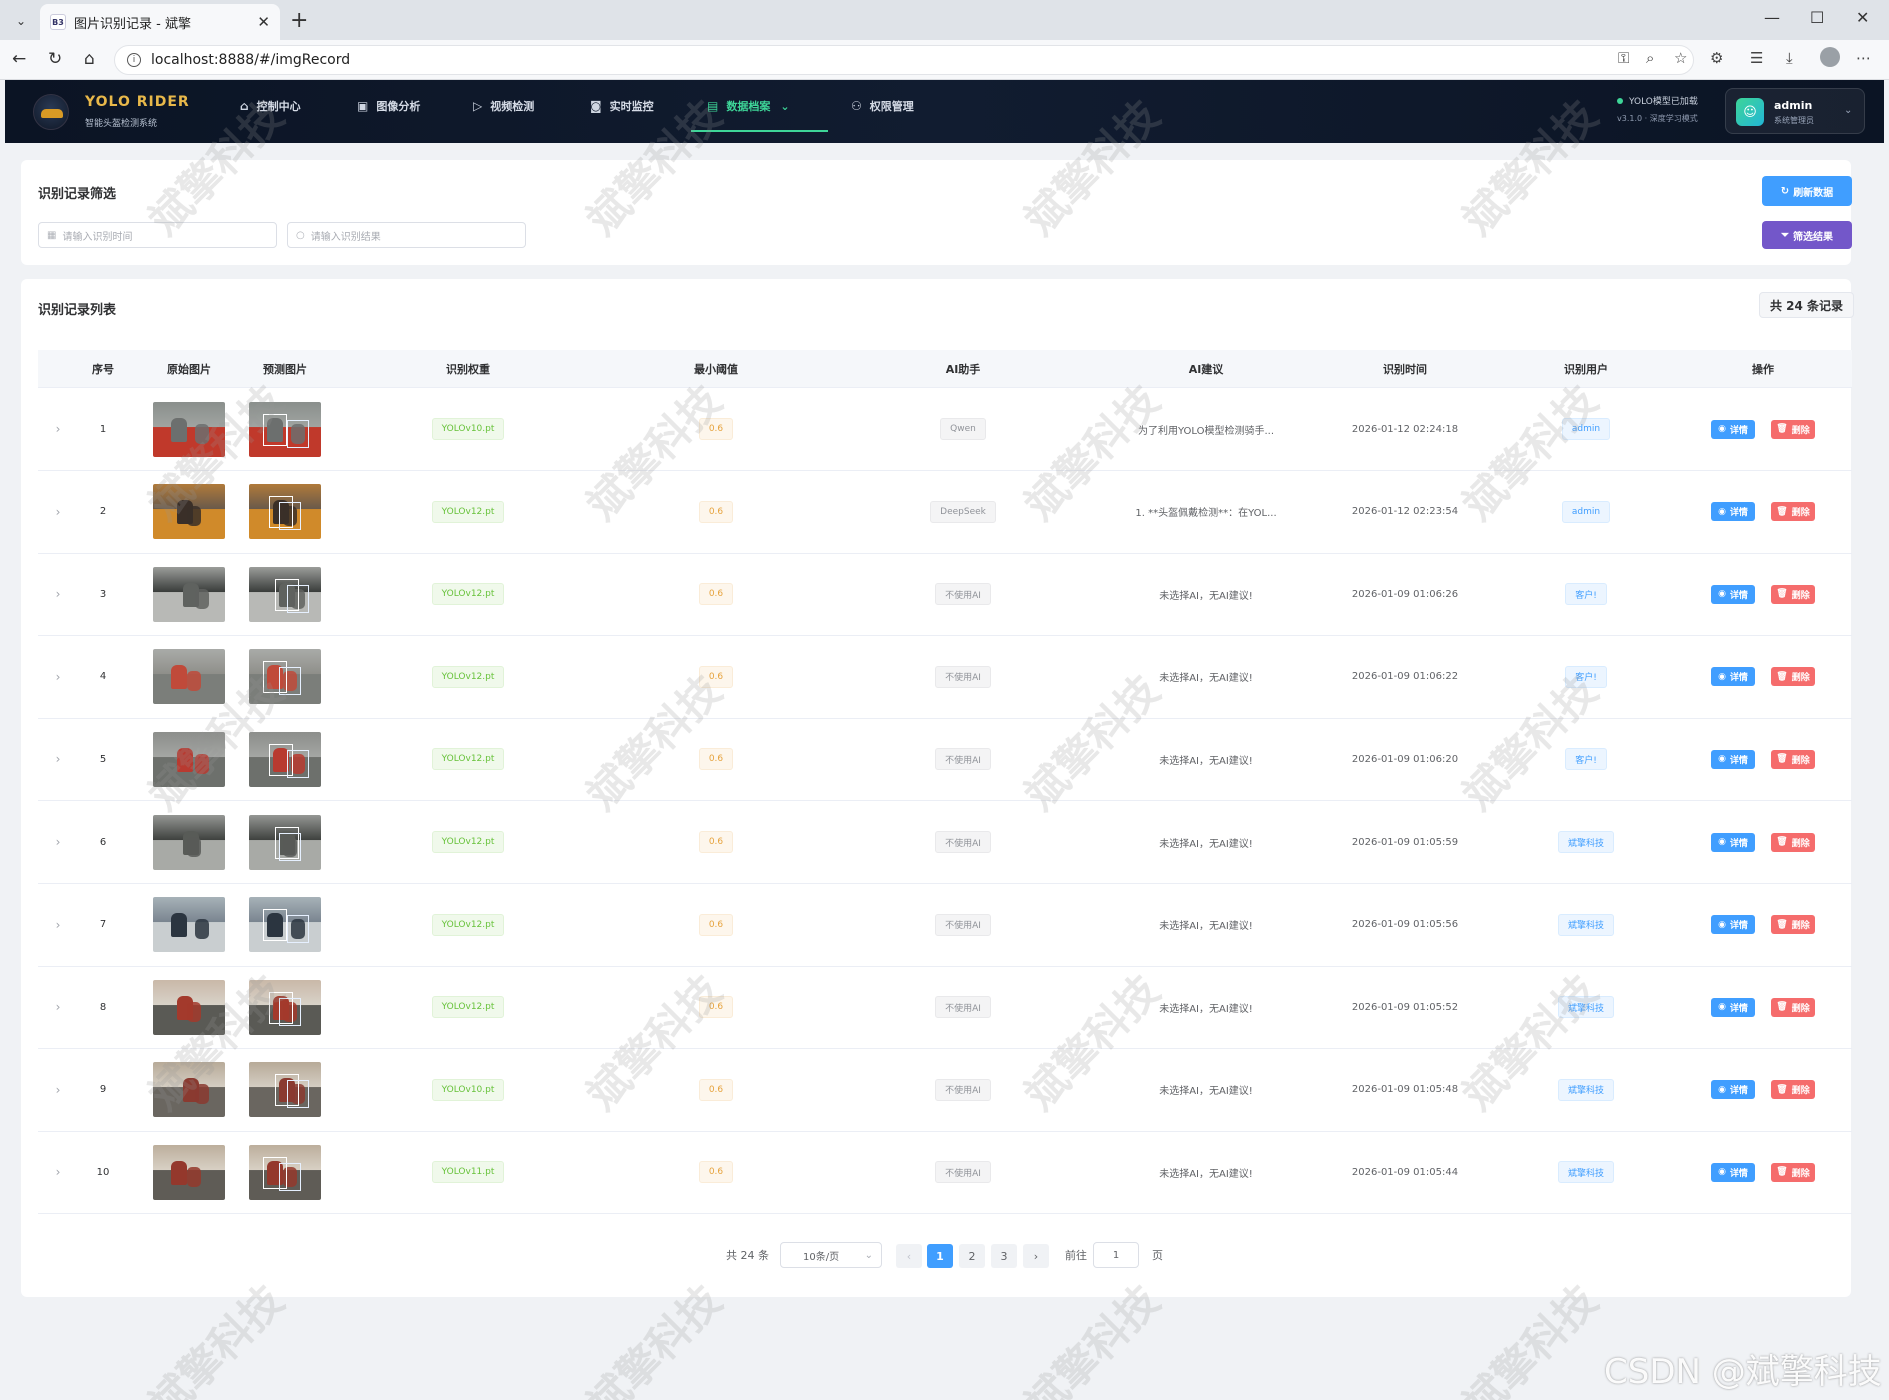 The image size is (1889, 1400). Describe the element at coordinates (1772, 17) in the screenshot. I see `minimize-icon: —` at that location.